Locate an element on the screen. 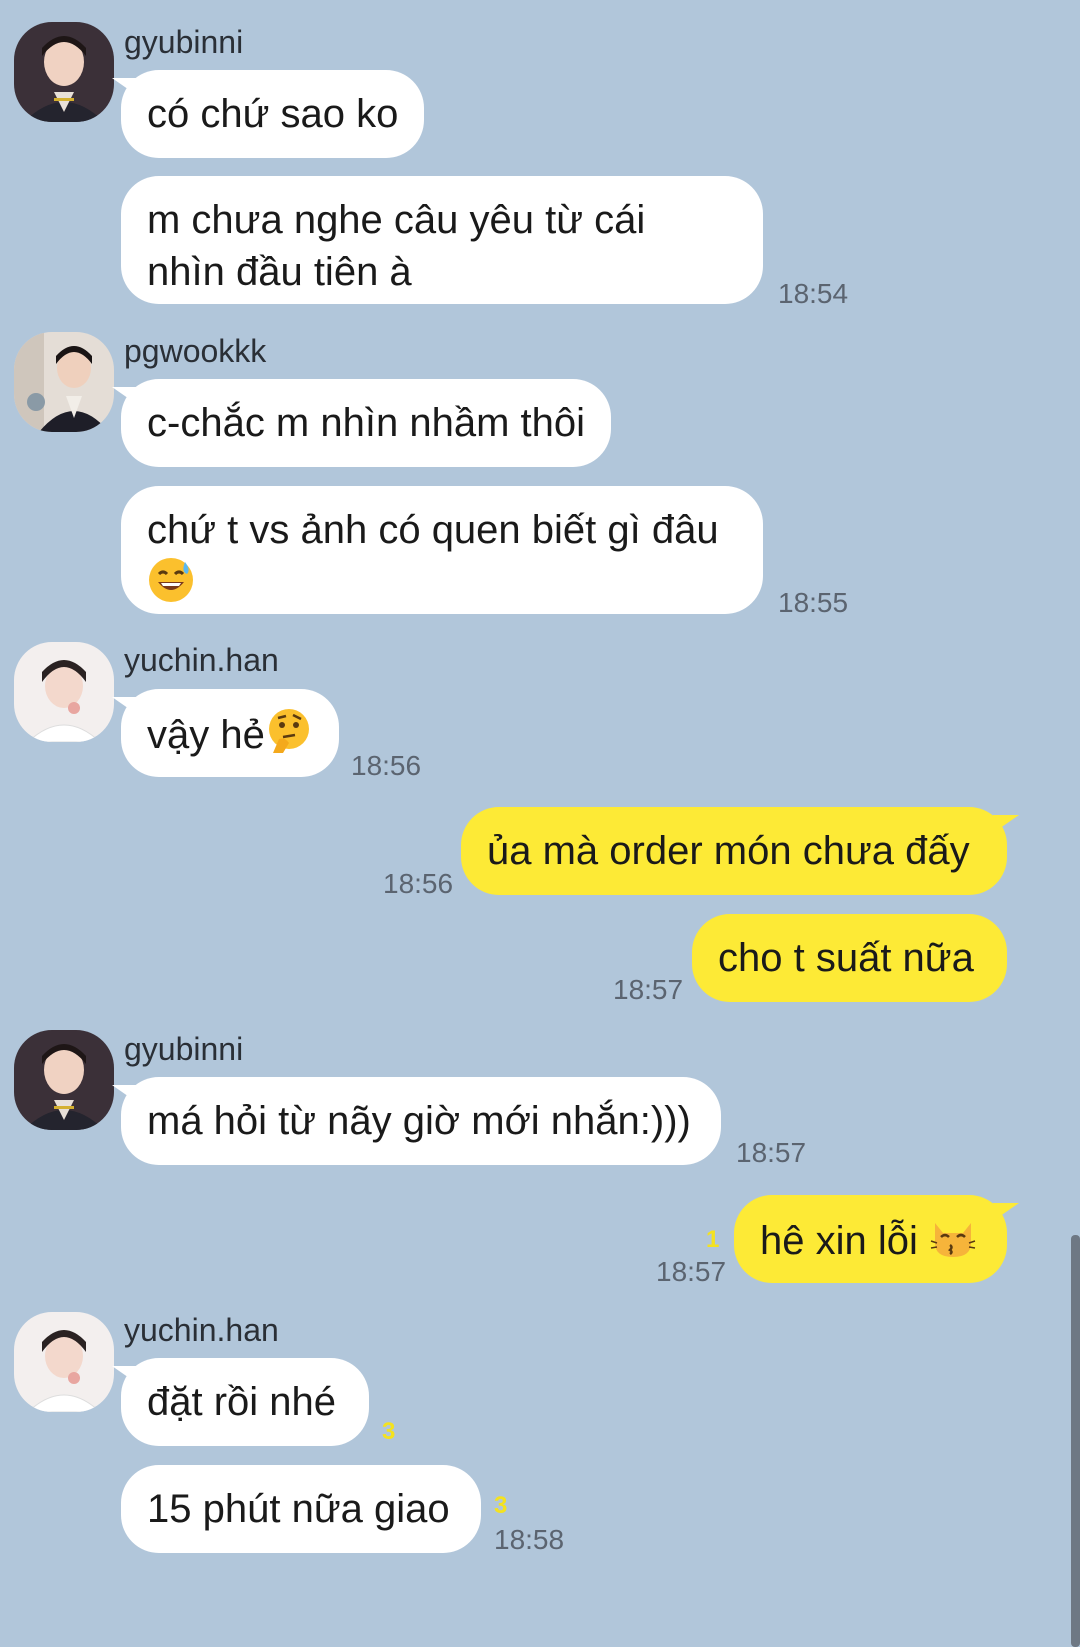 The width and height of the screenshot is (1080, 1647). message-text: nhìn đầu tiên à is located at coordinates (279, 272).